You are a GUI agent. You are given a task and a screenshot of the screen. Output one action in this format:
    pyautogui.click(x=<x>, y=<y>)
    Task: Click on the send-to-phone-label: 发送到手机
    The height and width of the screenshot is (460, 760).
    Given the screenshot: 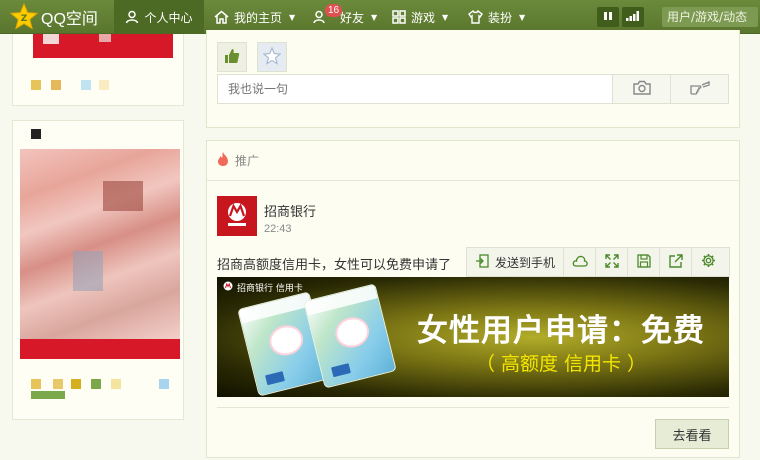 What is the action you would take?
    pyautogui.click(x=525, y=262)
    